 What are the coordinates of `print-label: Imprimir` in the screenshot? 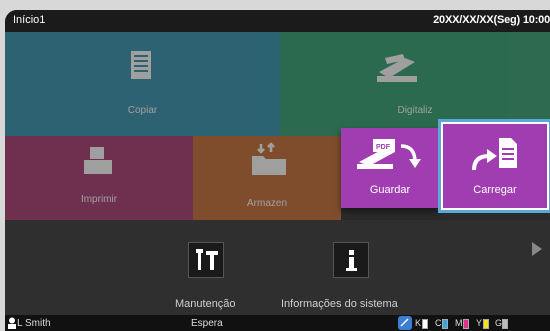 It's located at (99, 199).